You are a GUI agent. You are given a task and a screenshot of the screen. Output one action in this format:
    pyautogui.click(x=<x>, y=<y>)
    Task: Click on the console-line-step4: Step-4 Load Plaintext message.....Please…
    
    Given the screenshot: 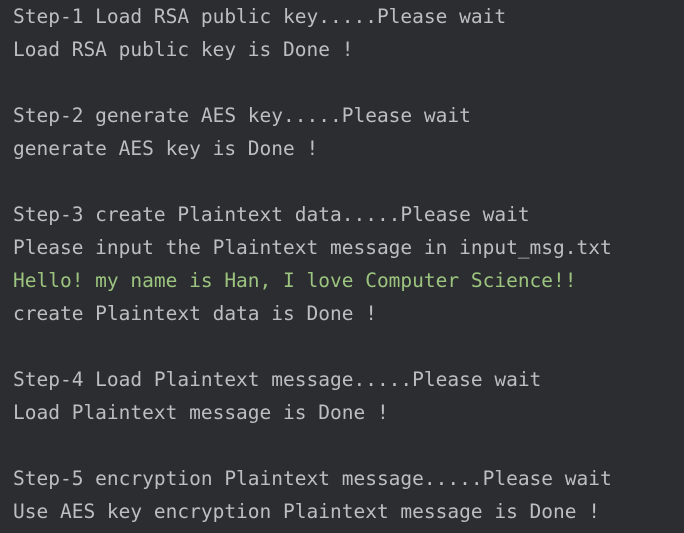 What is the action you would take?
    pyautogui.click(x=277, y=379)
    